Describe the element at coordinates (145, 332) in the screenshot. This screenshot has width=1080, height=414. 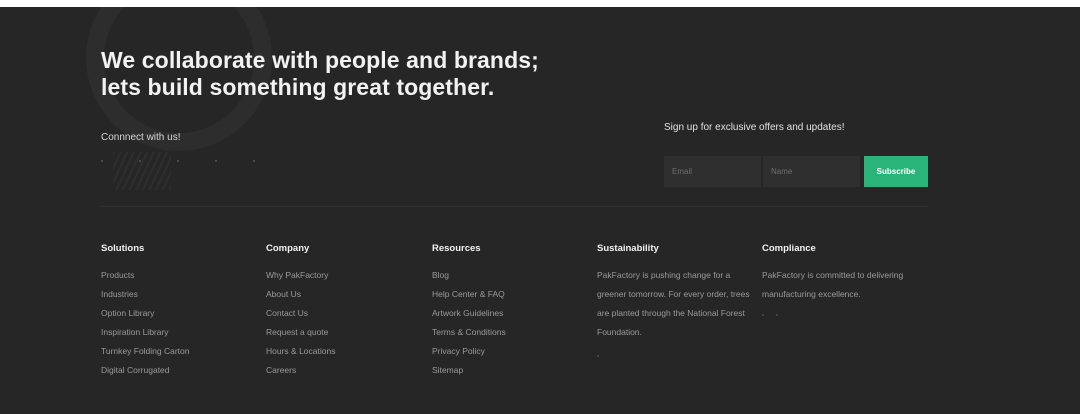
I see `footer-link: Inspiration Library` at that location.